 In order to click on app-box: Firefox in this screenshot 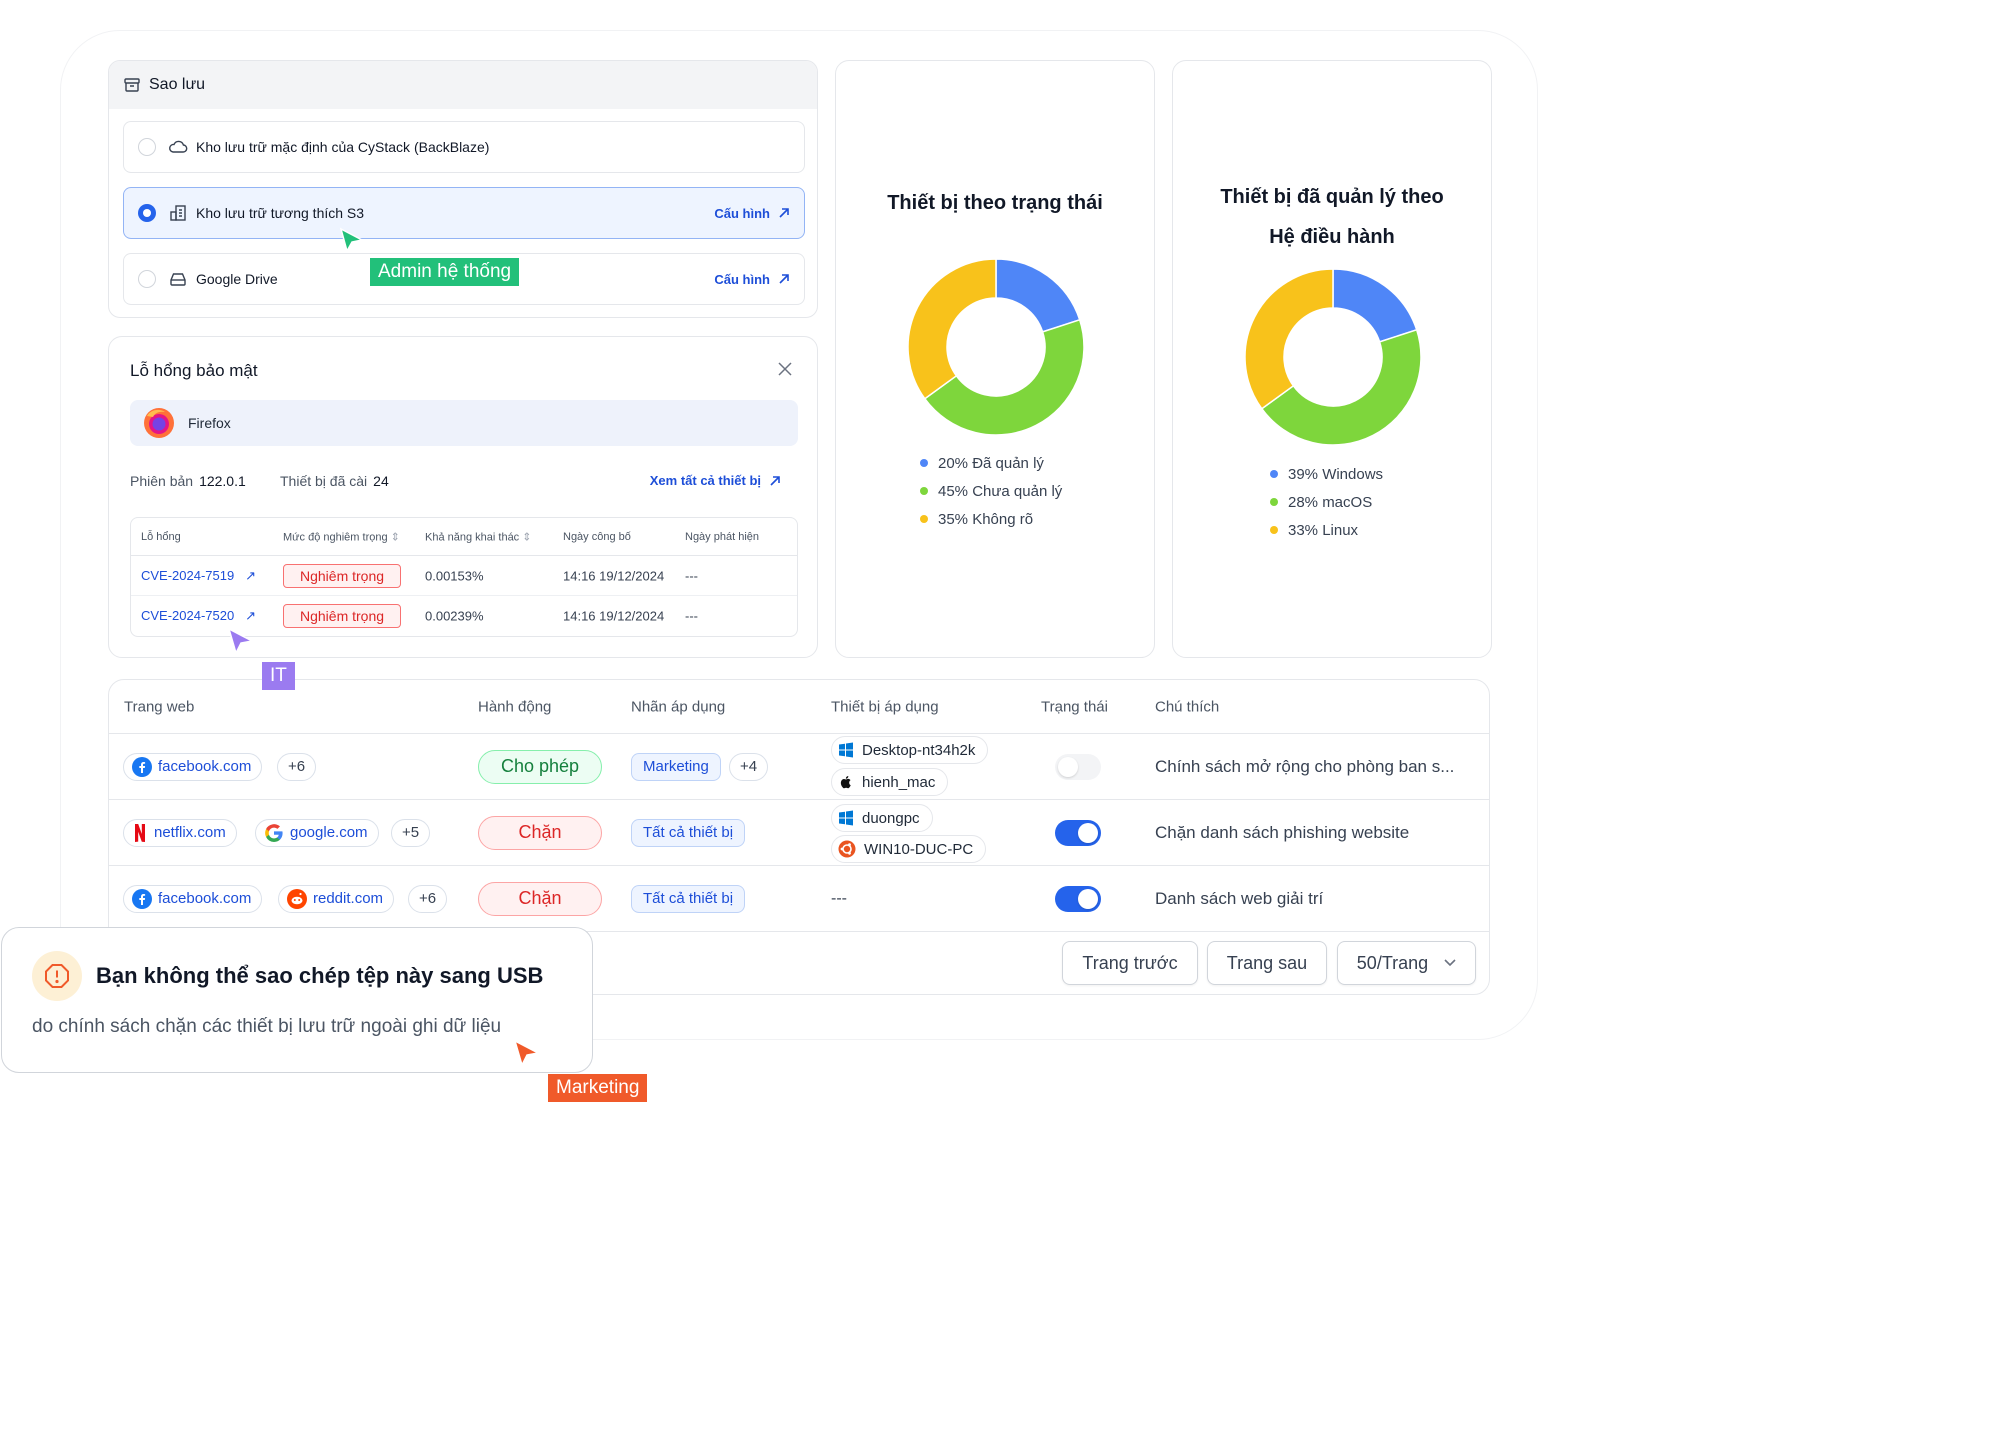, I will do `click(464, 423)`.